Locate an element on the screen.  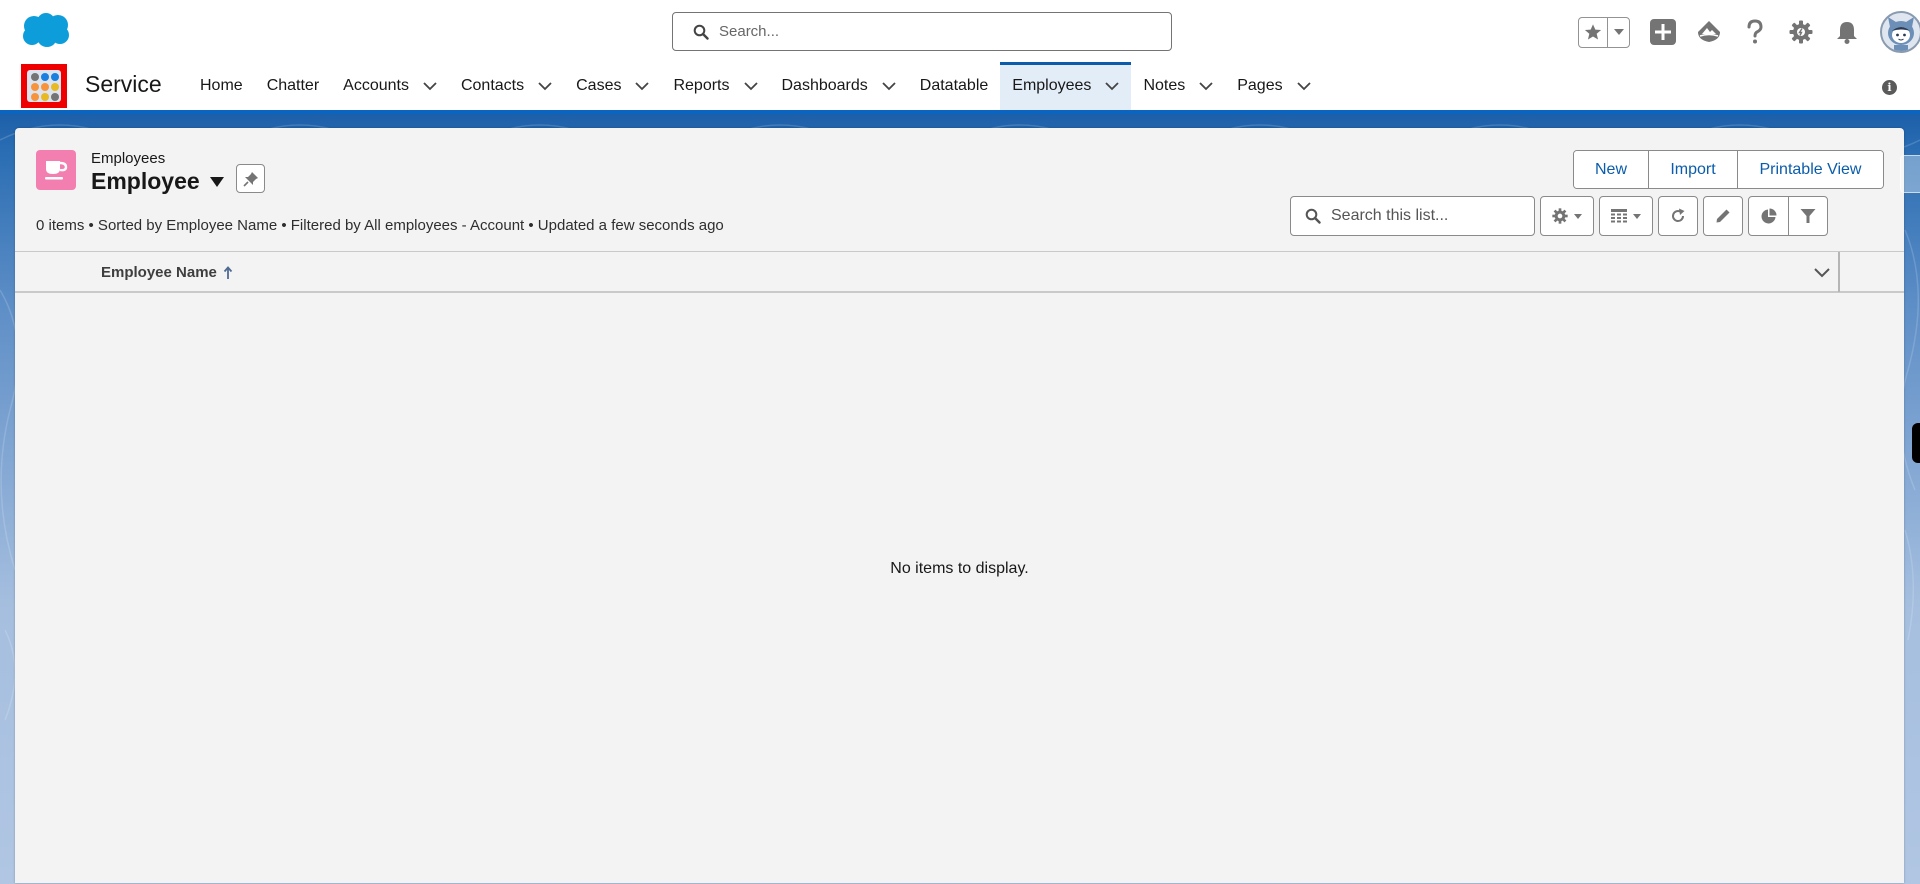
nav-item-chatter: Chatter is located at coordinates (293, 86).